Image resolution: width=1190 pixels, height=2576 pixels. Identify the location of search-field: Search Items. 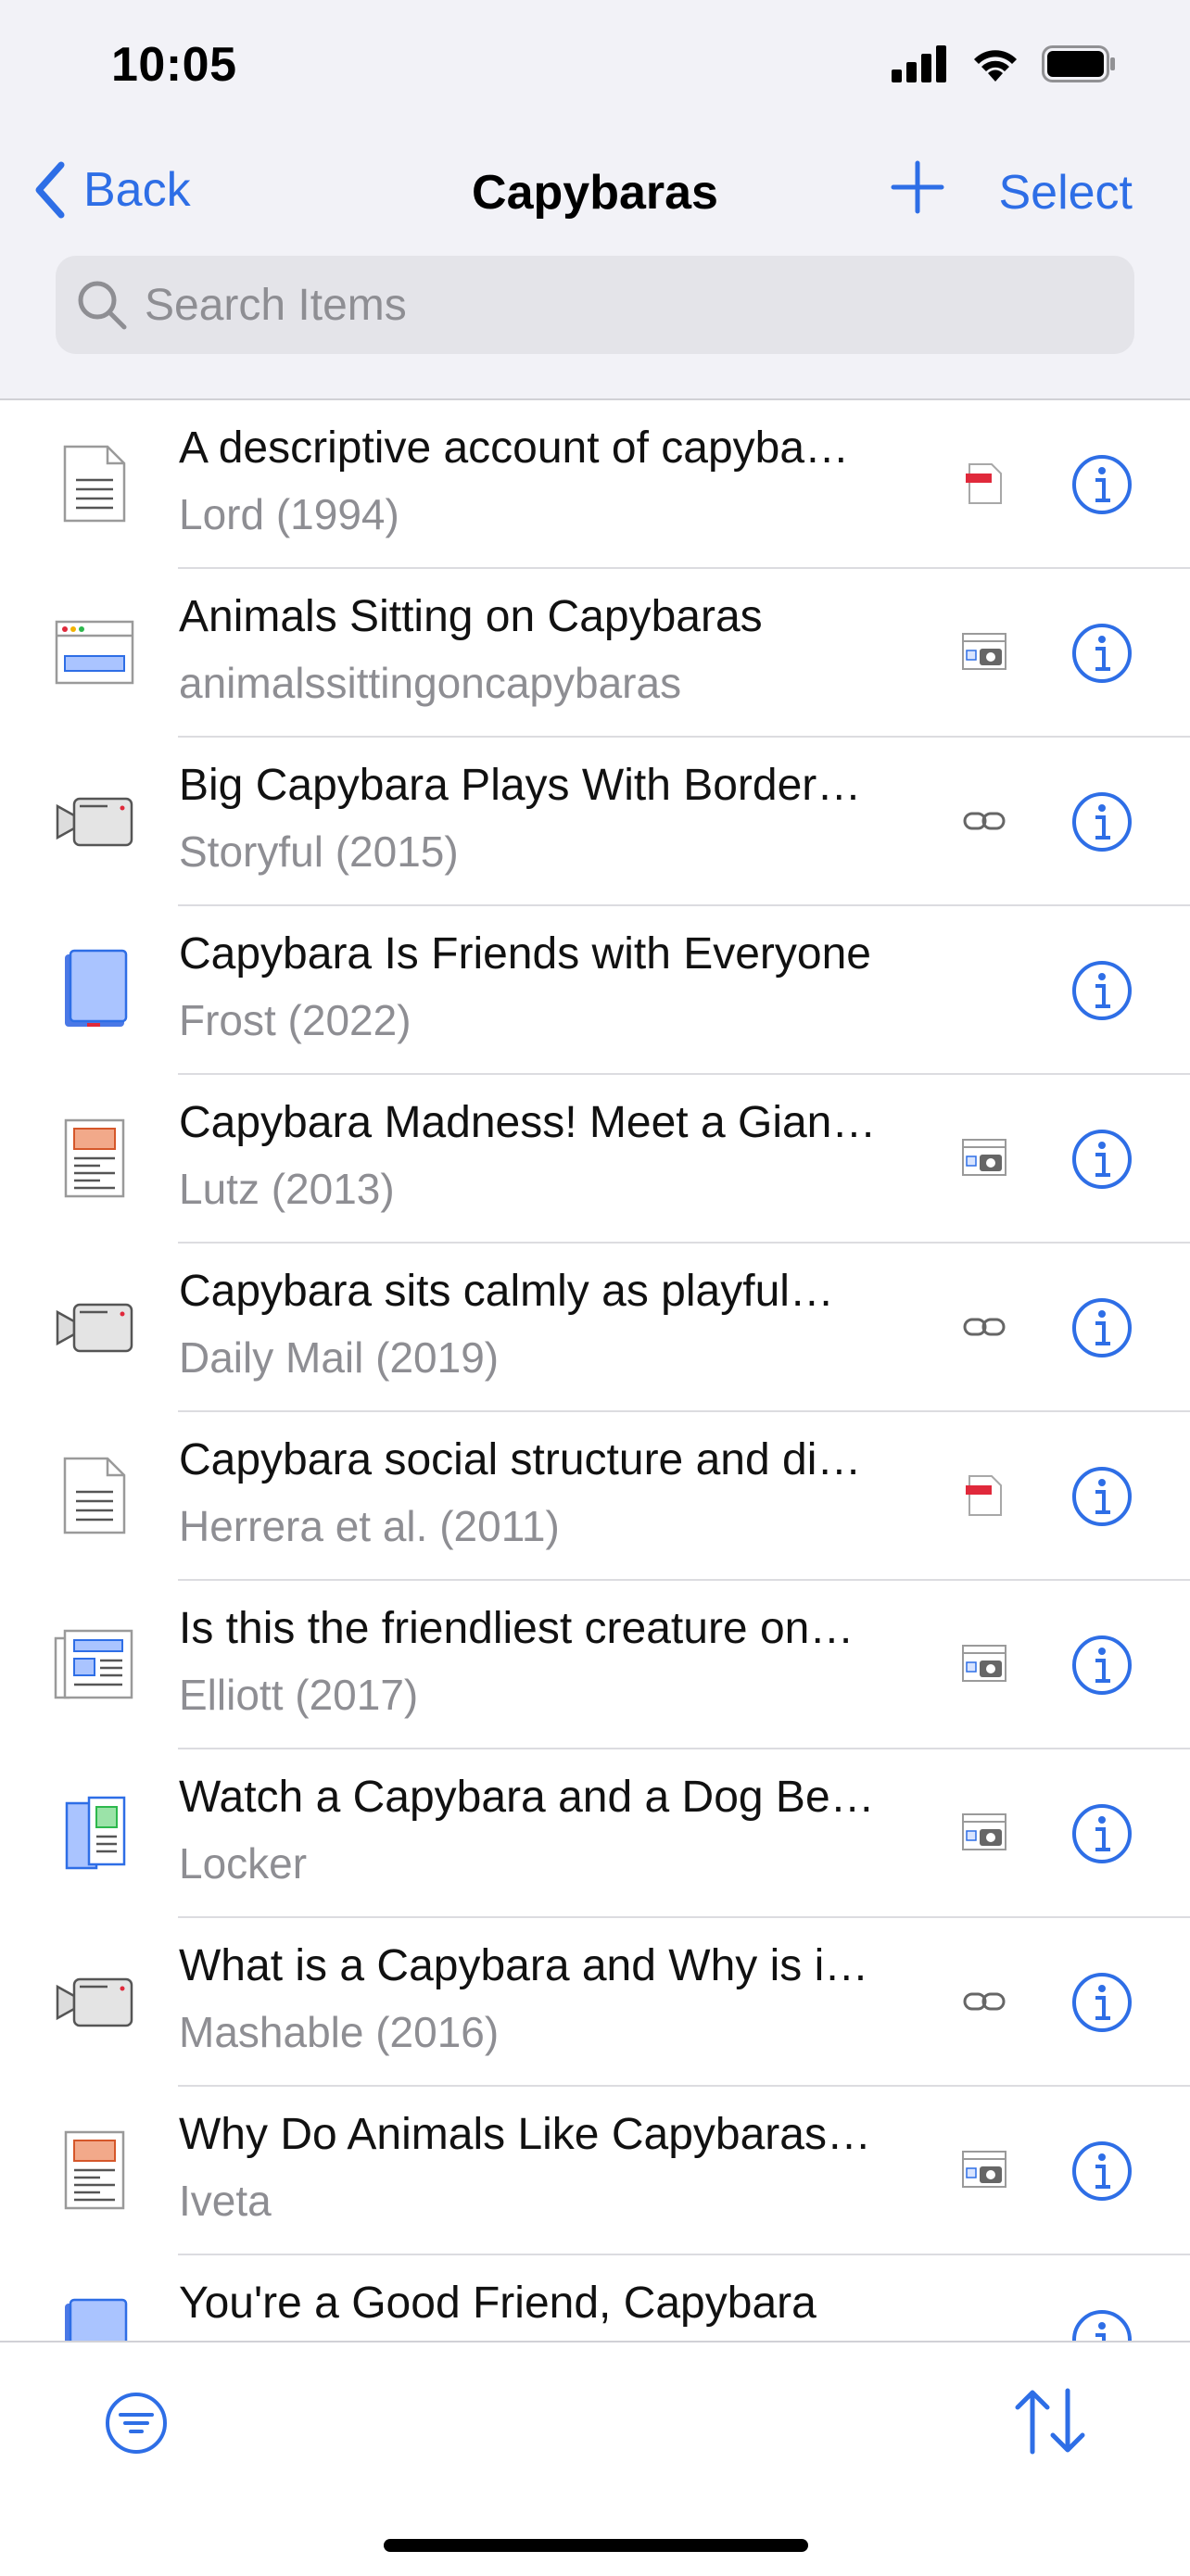
(595, 305).